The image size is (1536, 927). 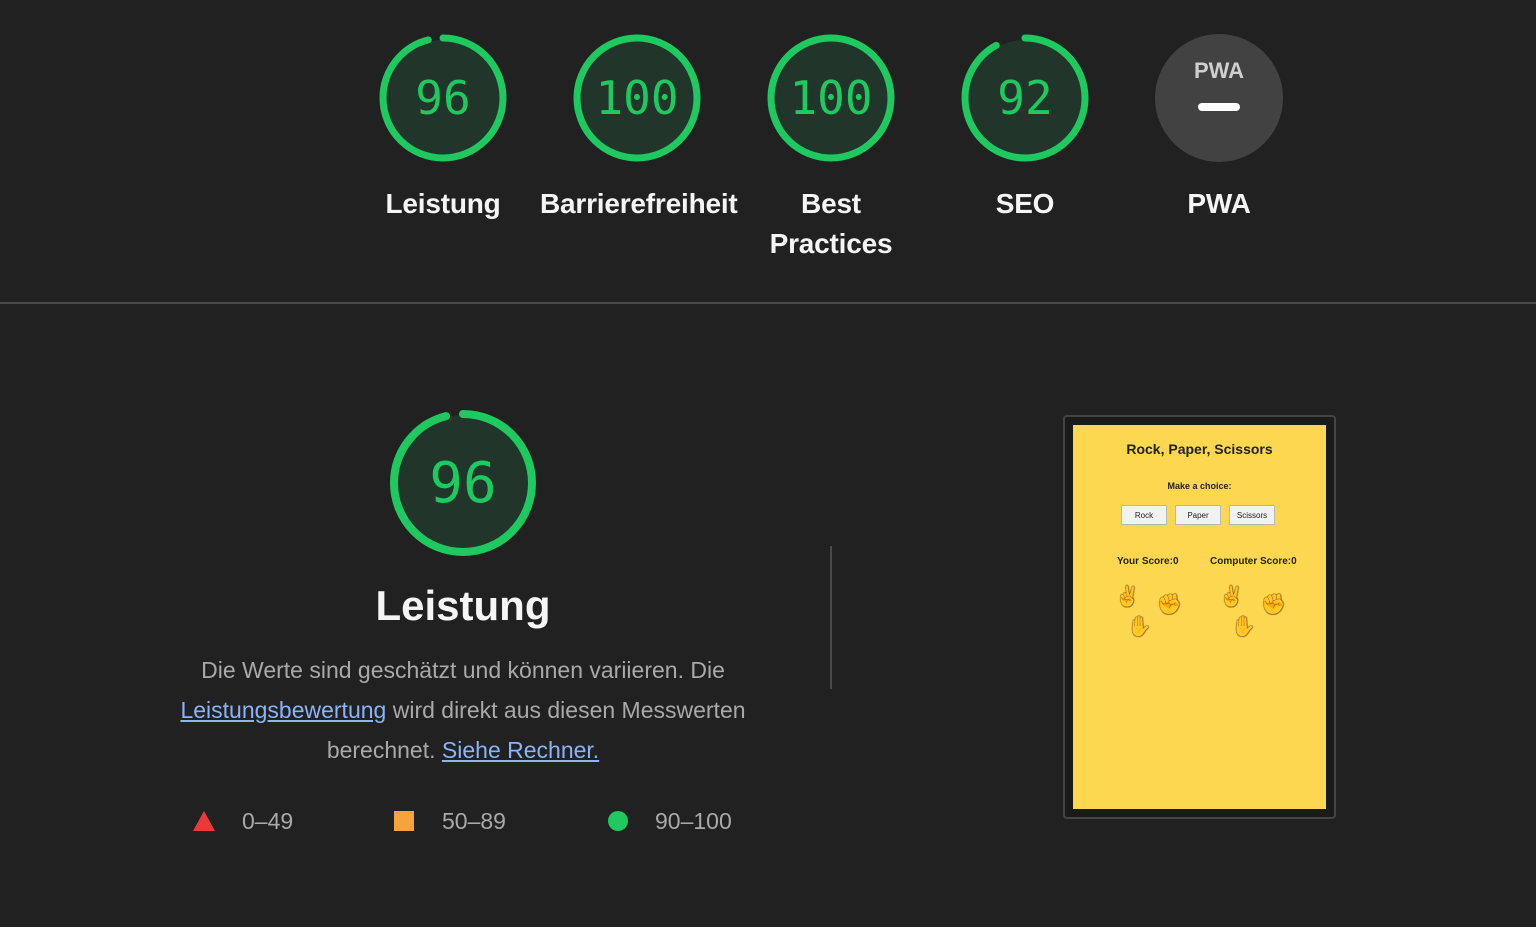 What do you see at coordinates (1199, 449) in the screenshot?
I see `screenshot-title: Rock, Paper, Scissors` at bounding box center [1199, 449].